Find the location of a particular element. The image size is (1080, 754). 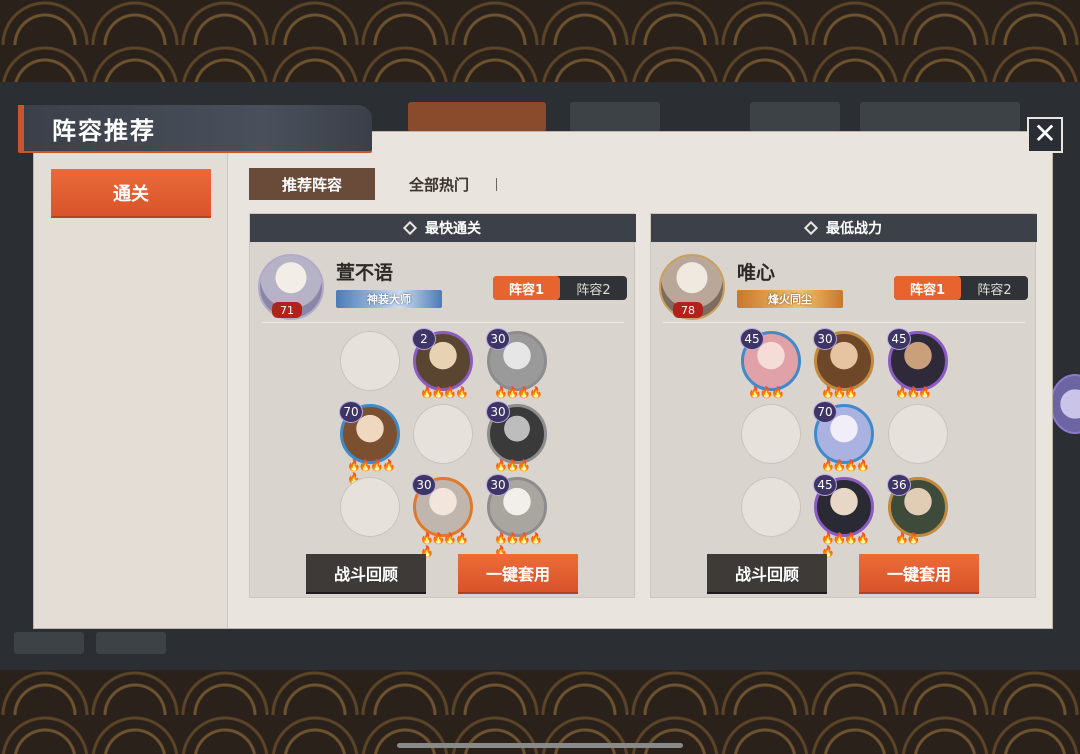

hero-slot: 70 🔥🔥🔥🔥 is located at coordinates (843, 436).